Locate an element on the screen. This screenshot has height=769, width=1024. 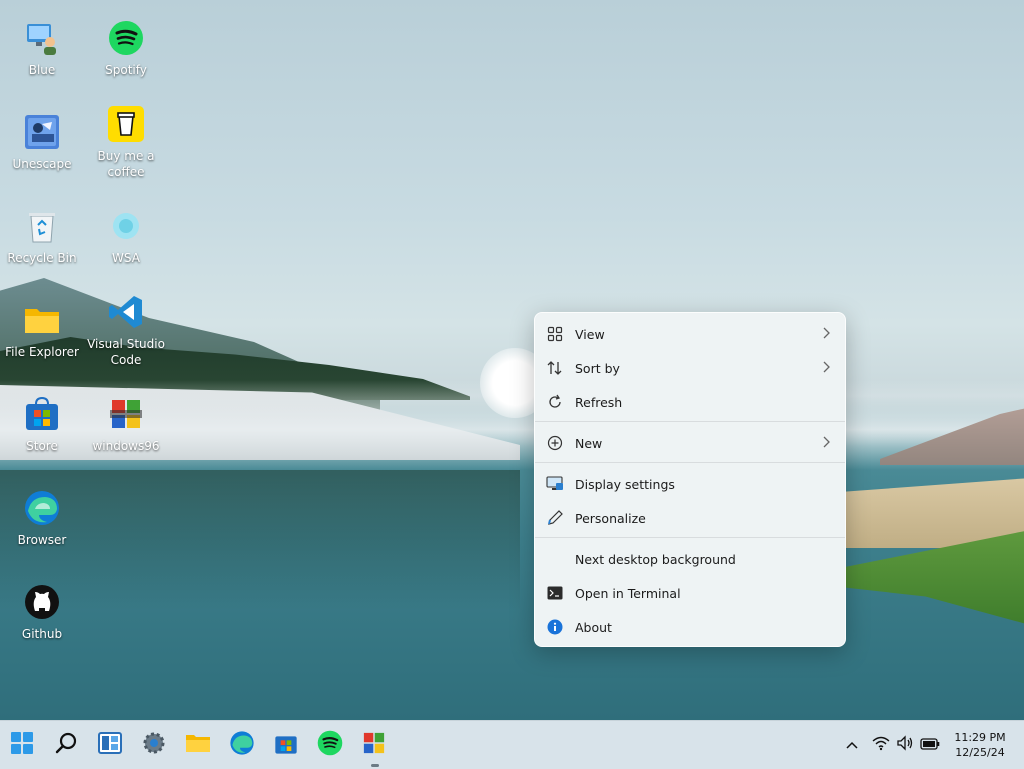
menu-item-new: New is located at coordinates (690, 443).